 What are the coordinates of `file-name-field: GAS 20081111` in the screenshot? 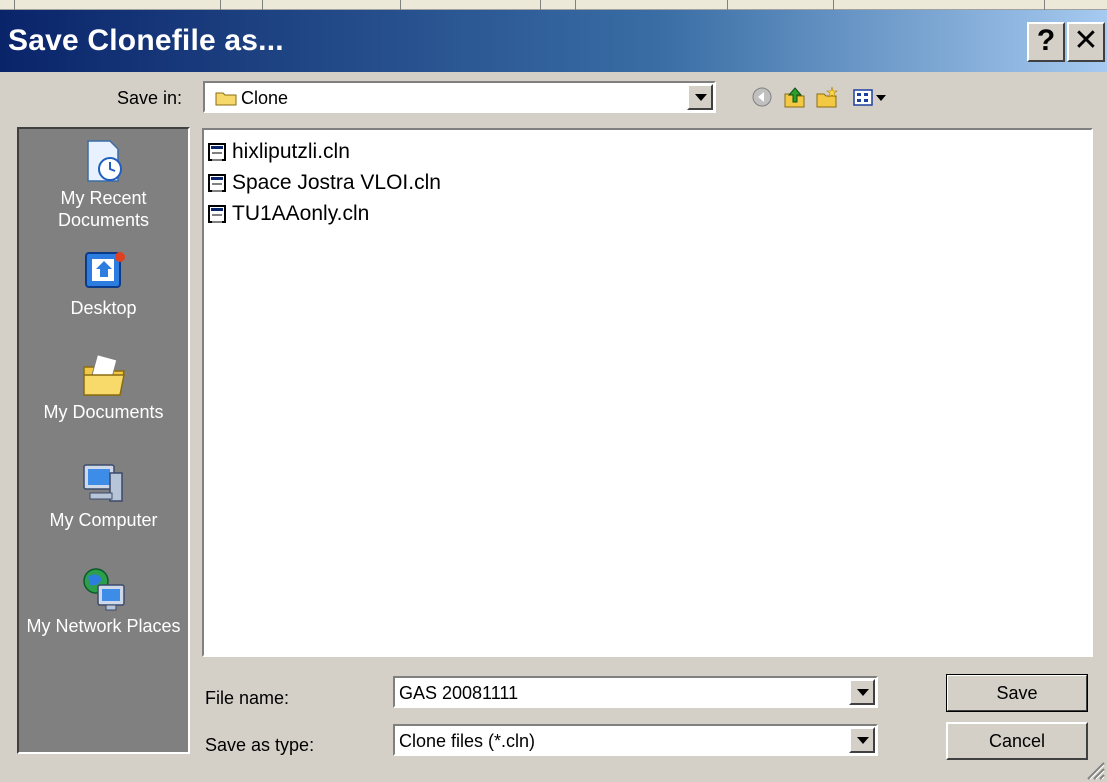 It's located at (635, 692).